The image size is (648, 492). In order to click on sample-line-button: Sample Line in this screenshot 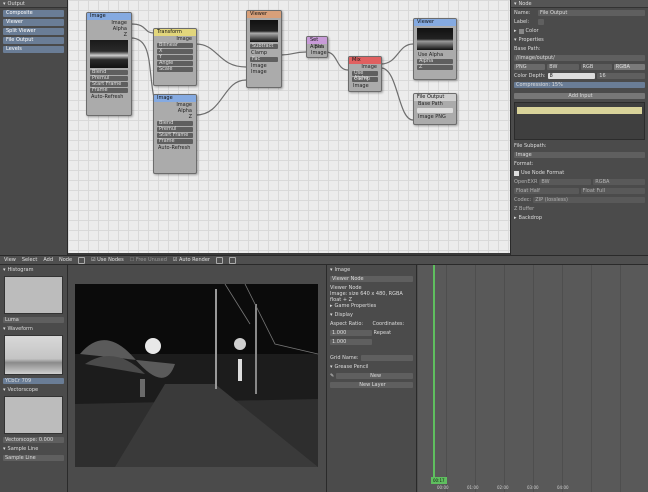, I will do `click(33, 458)`.